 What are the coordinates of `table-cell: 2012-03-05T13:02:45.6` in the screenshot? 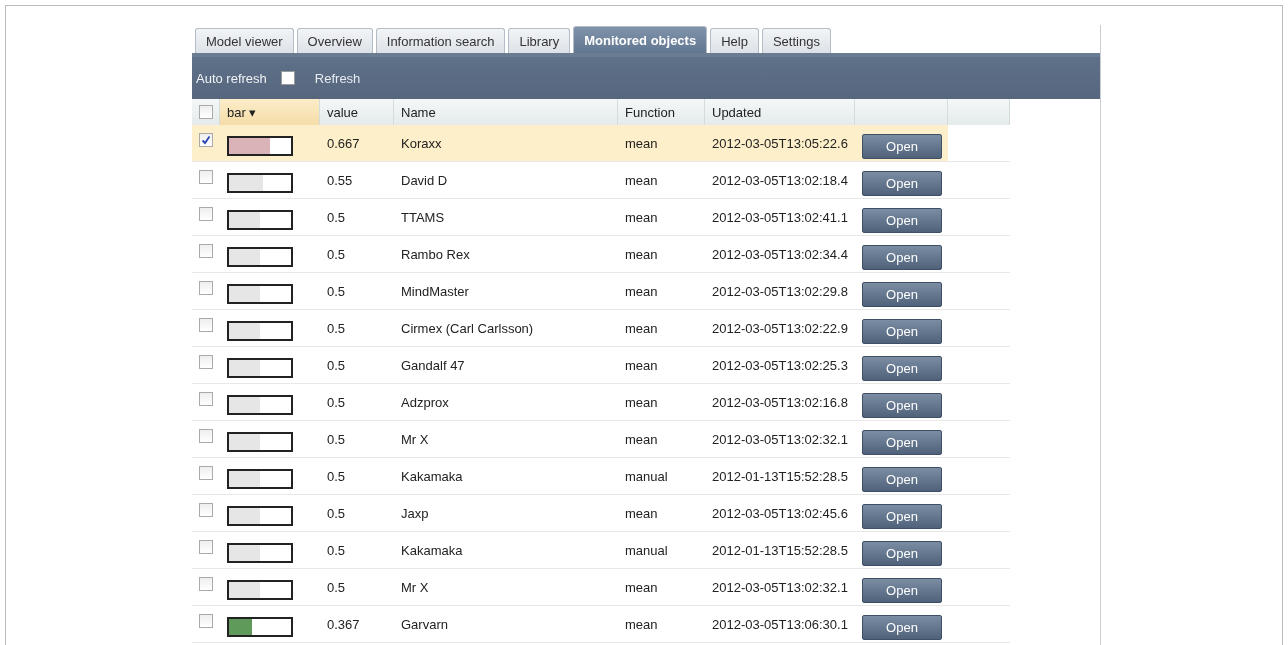 It's located at (780, 513).